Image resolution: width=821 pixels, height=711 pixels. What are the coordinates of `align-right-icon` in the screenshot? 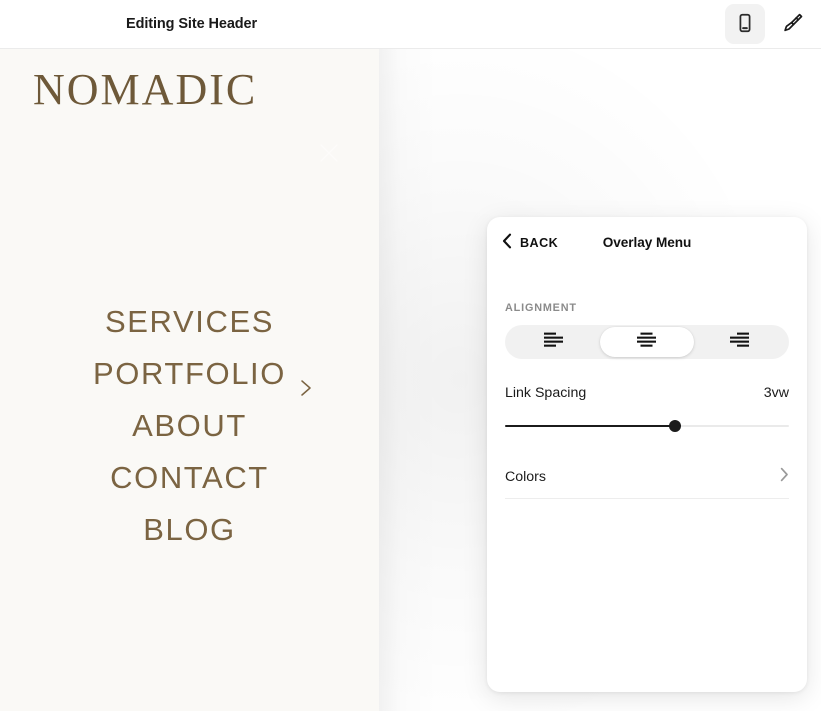 It's located at (740, 342).